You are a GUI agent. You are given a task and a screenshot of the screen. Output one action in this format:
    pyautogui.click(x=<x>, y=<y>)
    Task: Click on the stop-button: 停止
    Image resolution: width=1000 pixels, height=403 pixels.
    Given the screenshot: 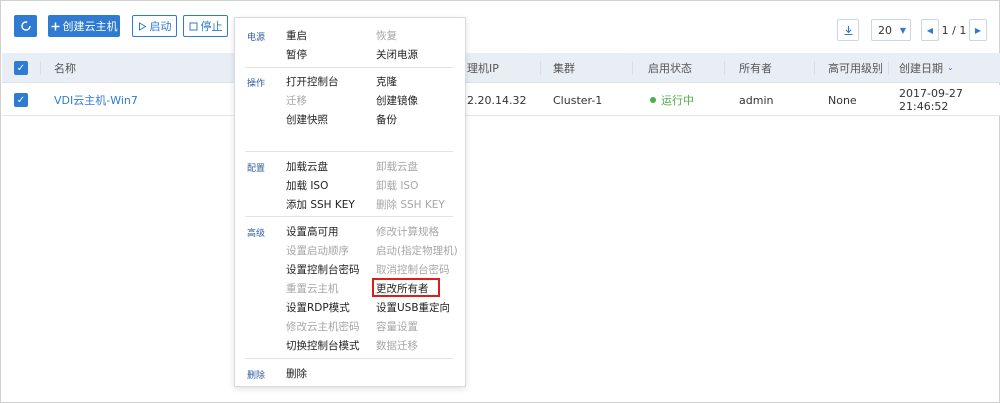 What is the action you would take?
    pyautogui.click(x=205, y=26)
    